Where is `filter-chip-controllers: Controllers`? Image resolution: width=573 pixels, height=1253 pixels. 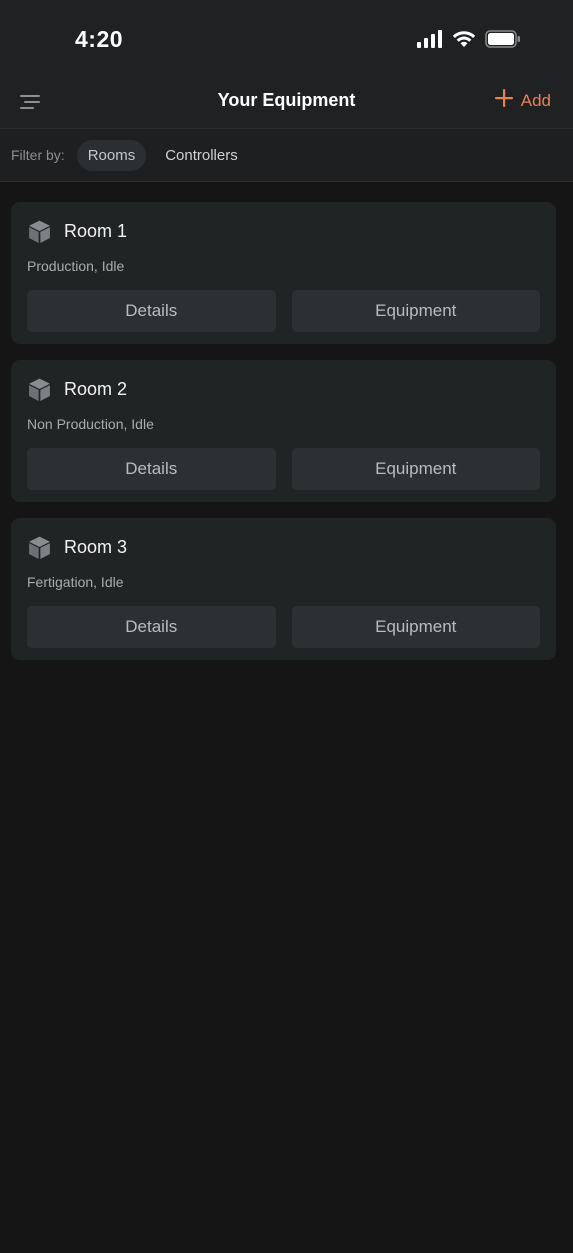 filter-chip-controllers: Controllers is located at coordinates (201, 155).